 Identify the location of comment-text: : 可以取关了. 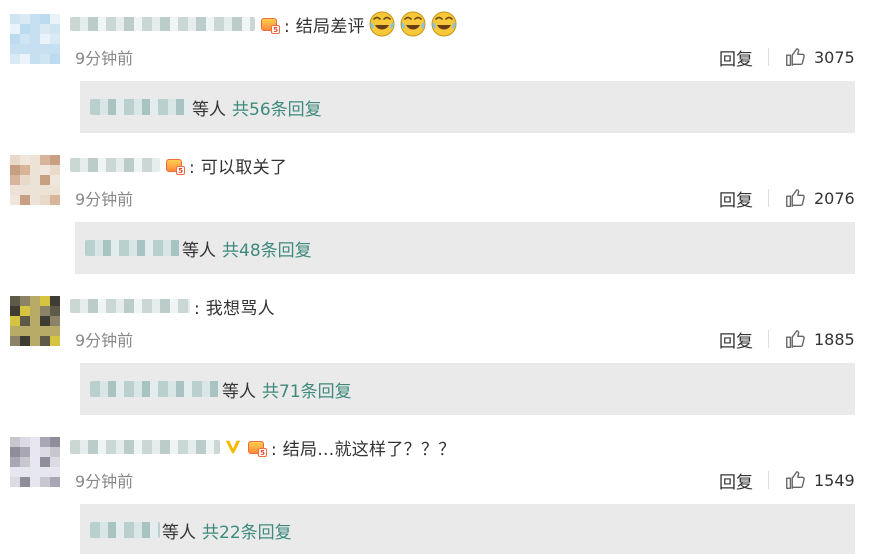
(238, 167).